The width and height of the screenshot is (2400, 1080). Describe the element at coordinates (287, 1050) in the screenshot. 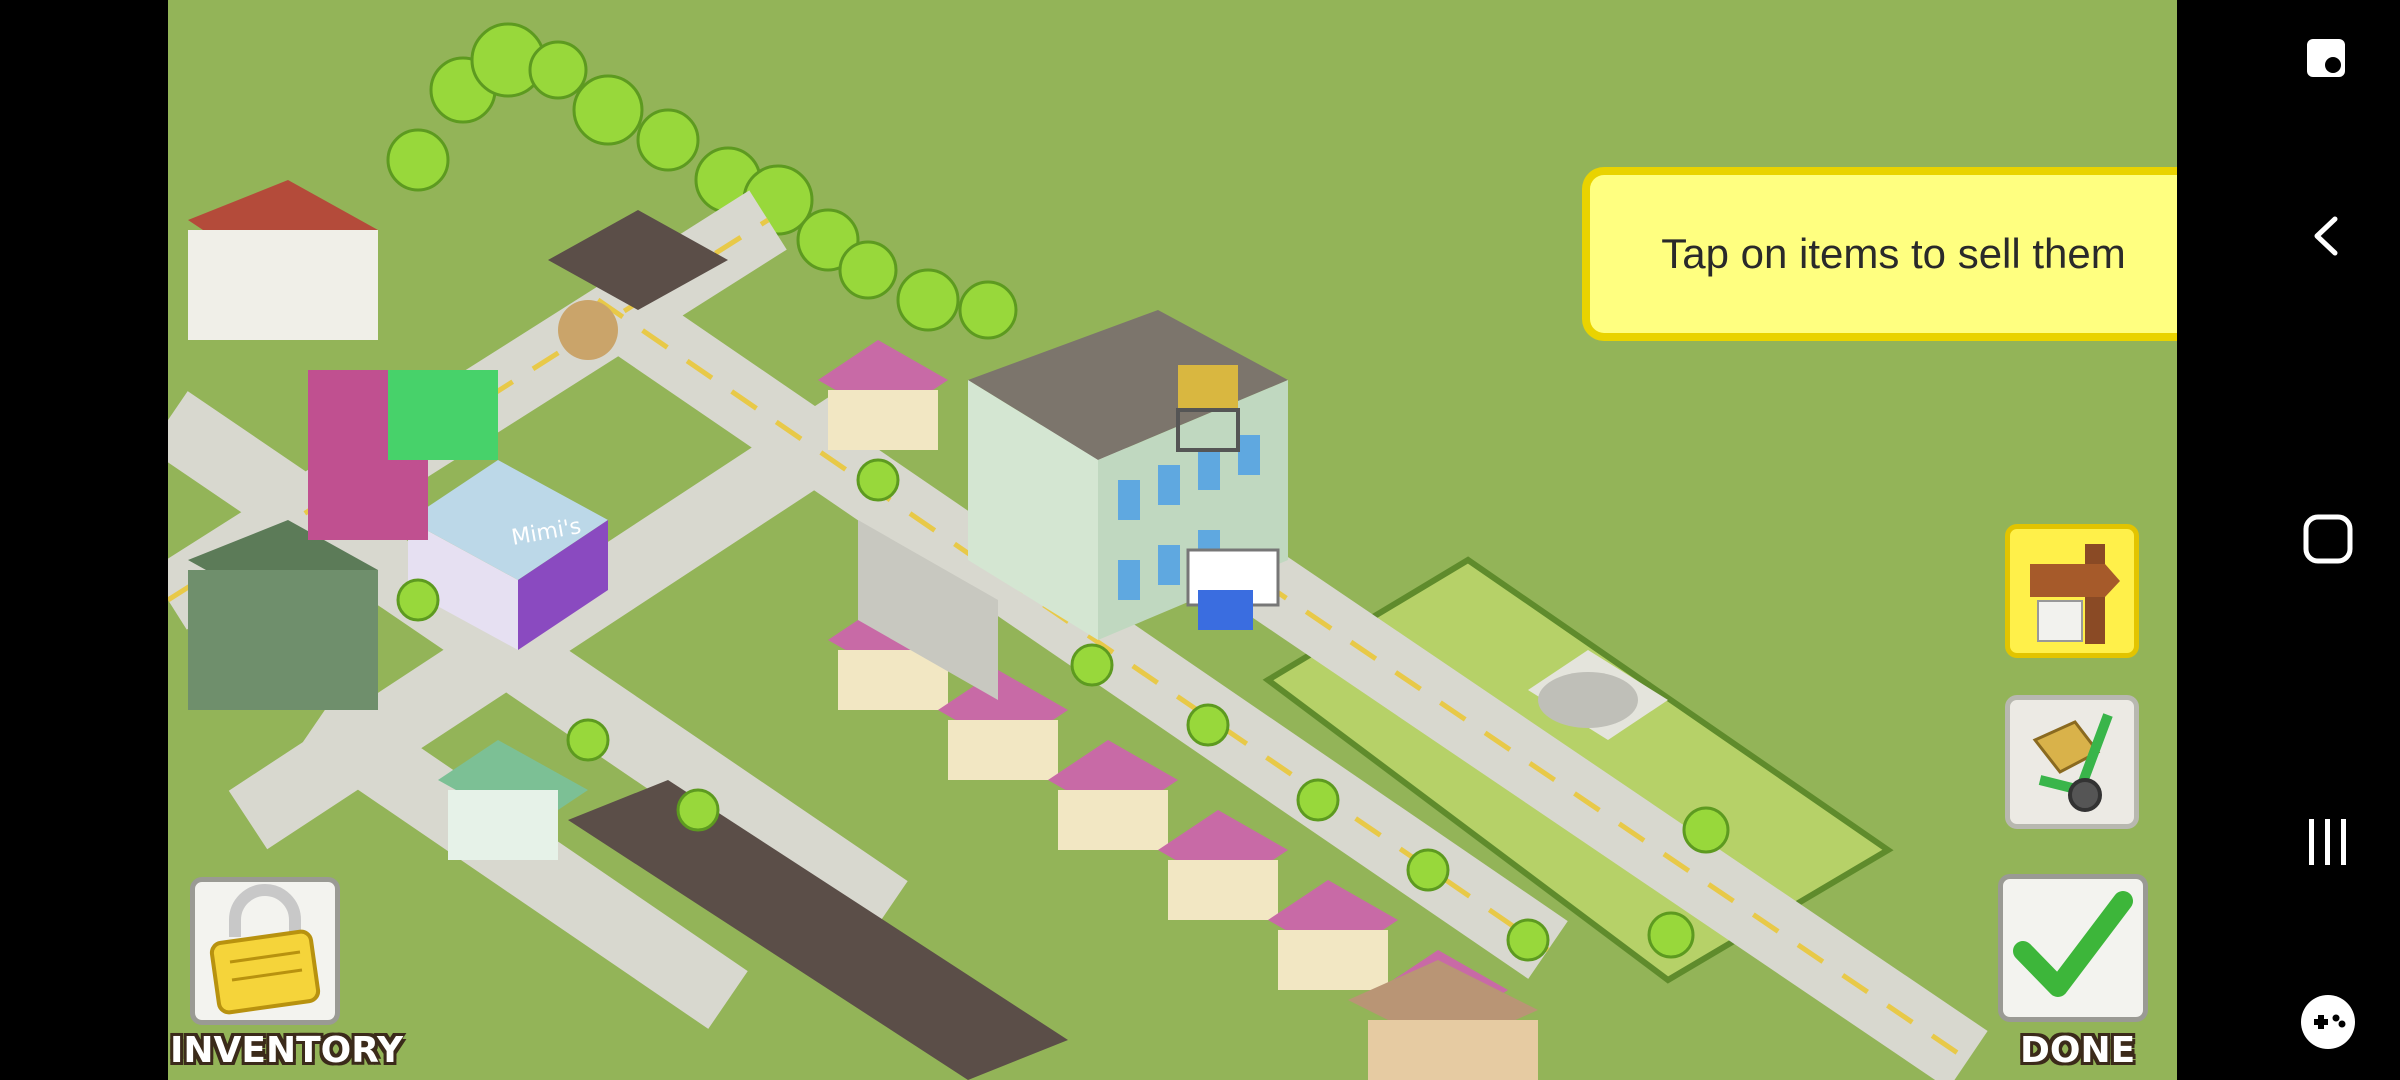

I see `inventory-label: INVENTORY` at that location.